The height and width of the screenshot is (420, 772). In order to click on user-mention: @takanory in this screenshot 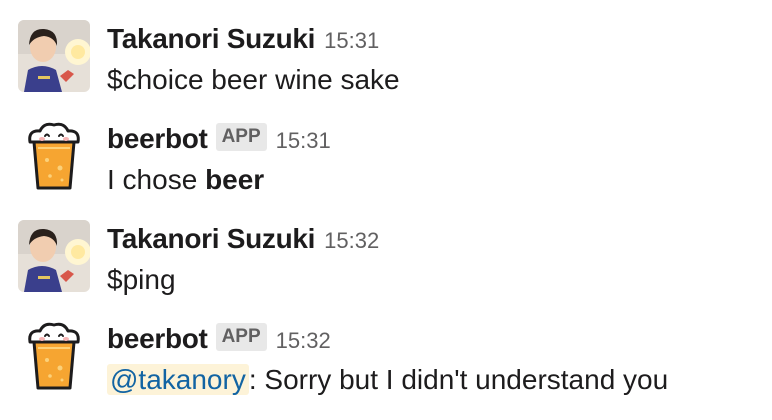, I will do `click(178, 379)`.